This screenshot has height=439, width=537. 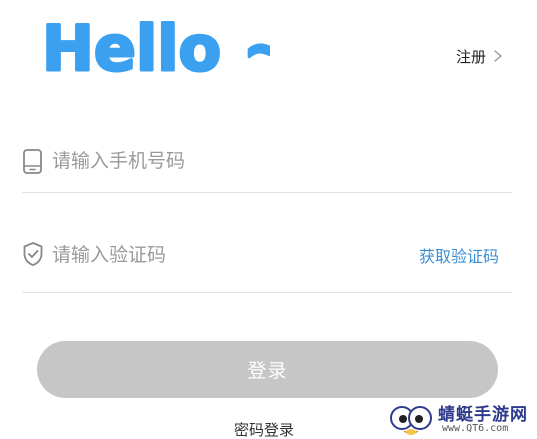 I want to click on phone-input, so click(x=232, y=161).